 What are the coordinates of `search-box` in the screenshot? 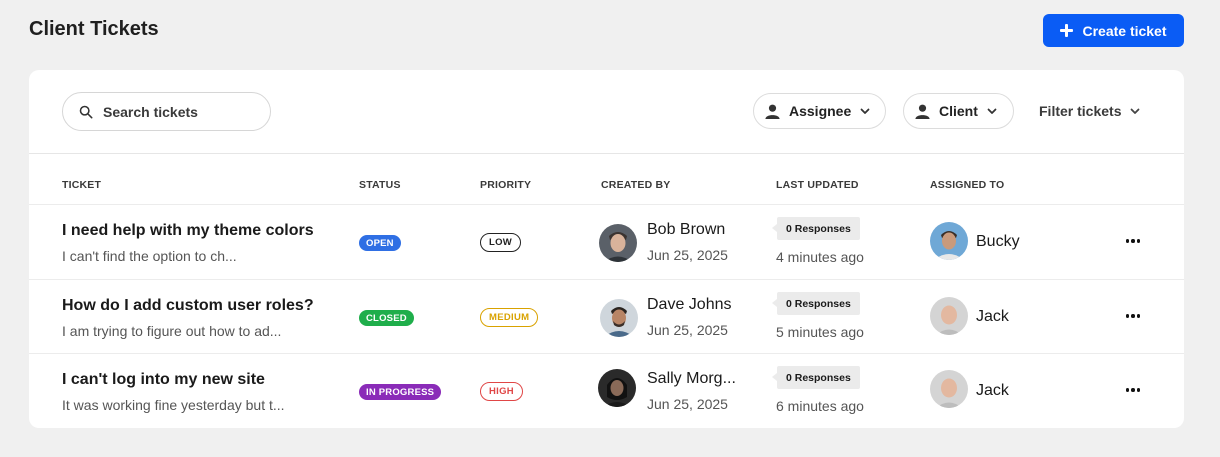 It's located at (166, 111).